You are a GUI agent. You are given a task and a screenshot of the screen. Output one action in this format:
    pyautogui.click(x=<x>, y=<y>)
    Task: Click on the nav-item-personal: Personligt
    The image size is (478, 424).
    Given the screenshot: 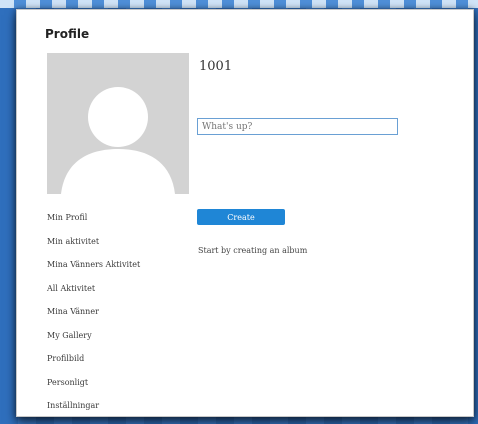 What is the action you would take?
    pyautogui.click(x=93, y=390)
    